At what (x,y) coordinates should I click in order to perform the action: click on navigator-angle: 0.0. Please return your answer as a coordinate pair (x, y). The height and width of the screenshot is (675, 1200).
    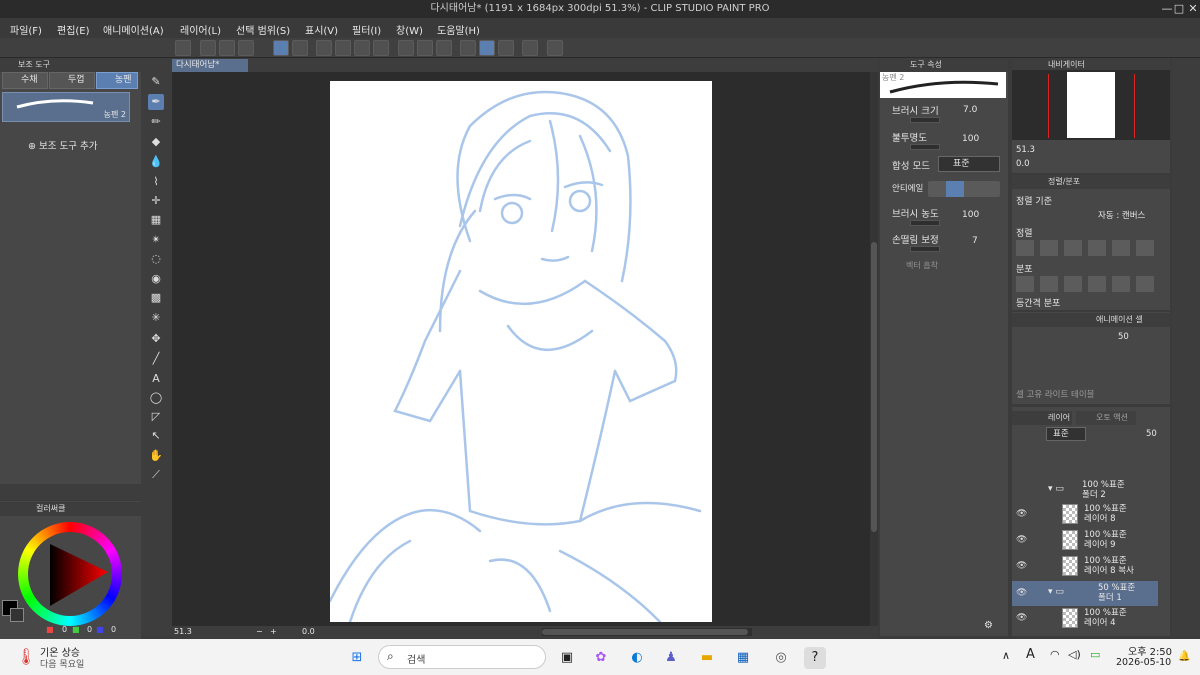
    Looking at the image, I should click on (1023, 164).